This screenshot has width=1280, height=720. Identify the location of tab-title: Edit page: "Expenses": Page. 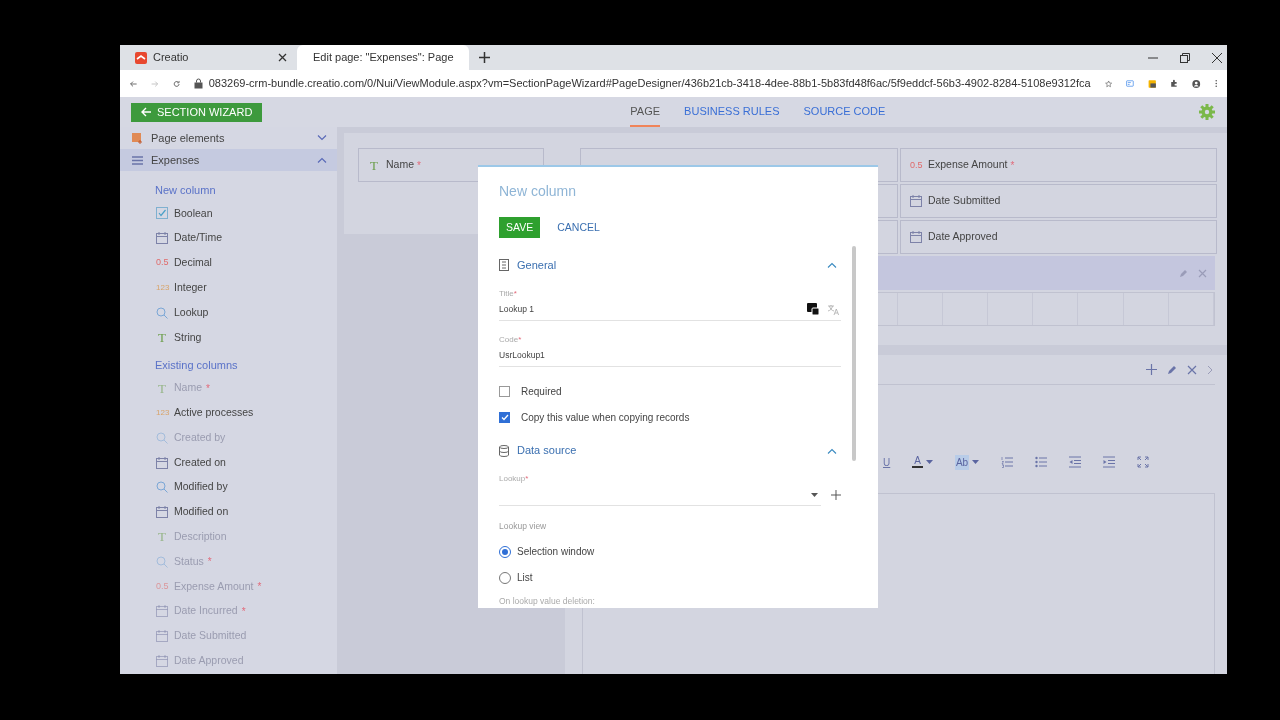
(383, 58).